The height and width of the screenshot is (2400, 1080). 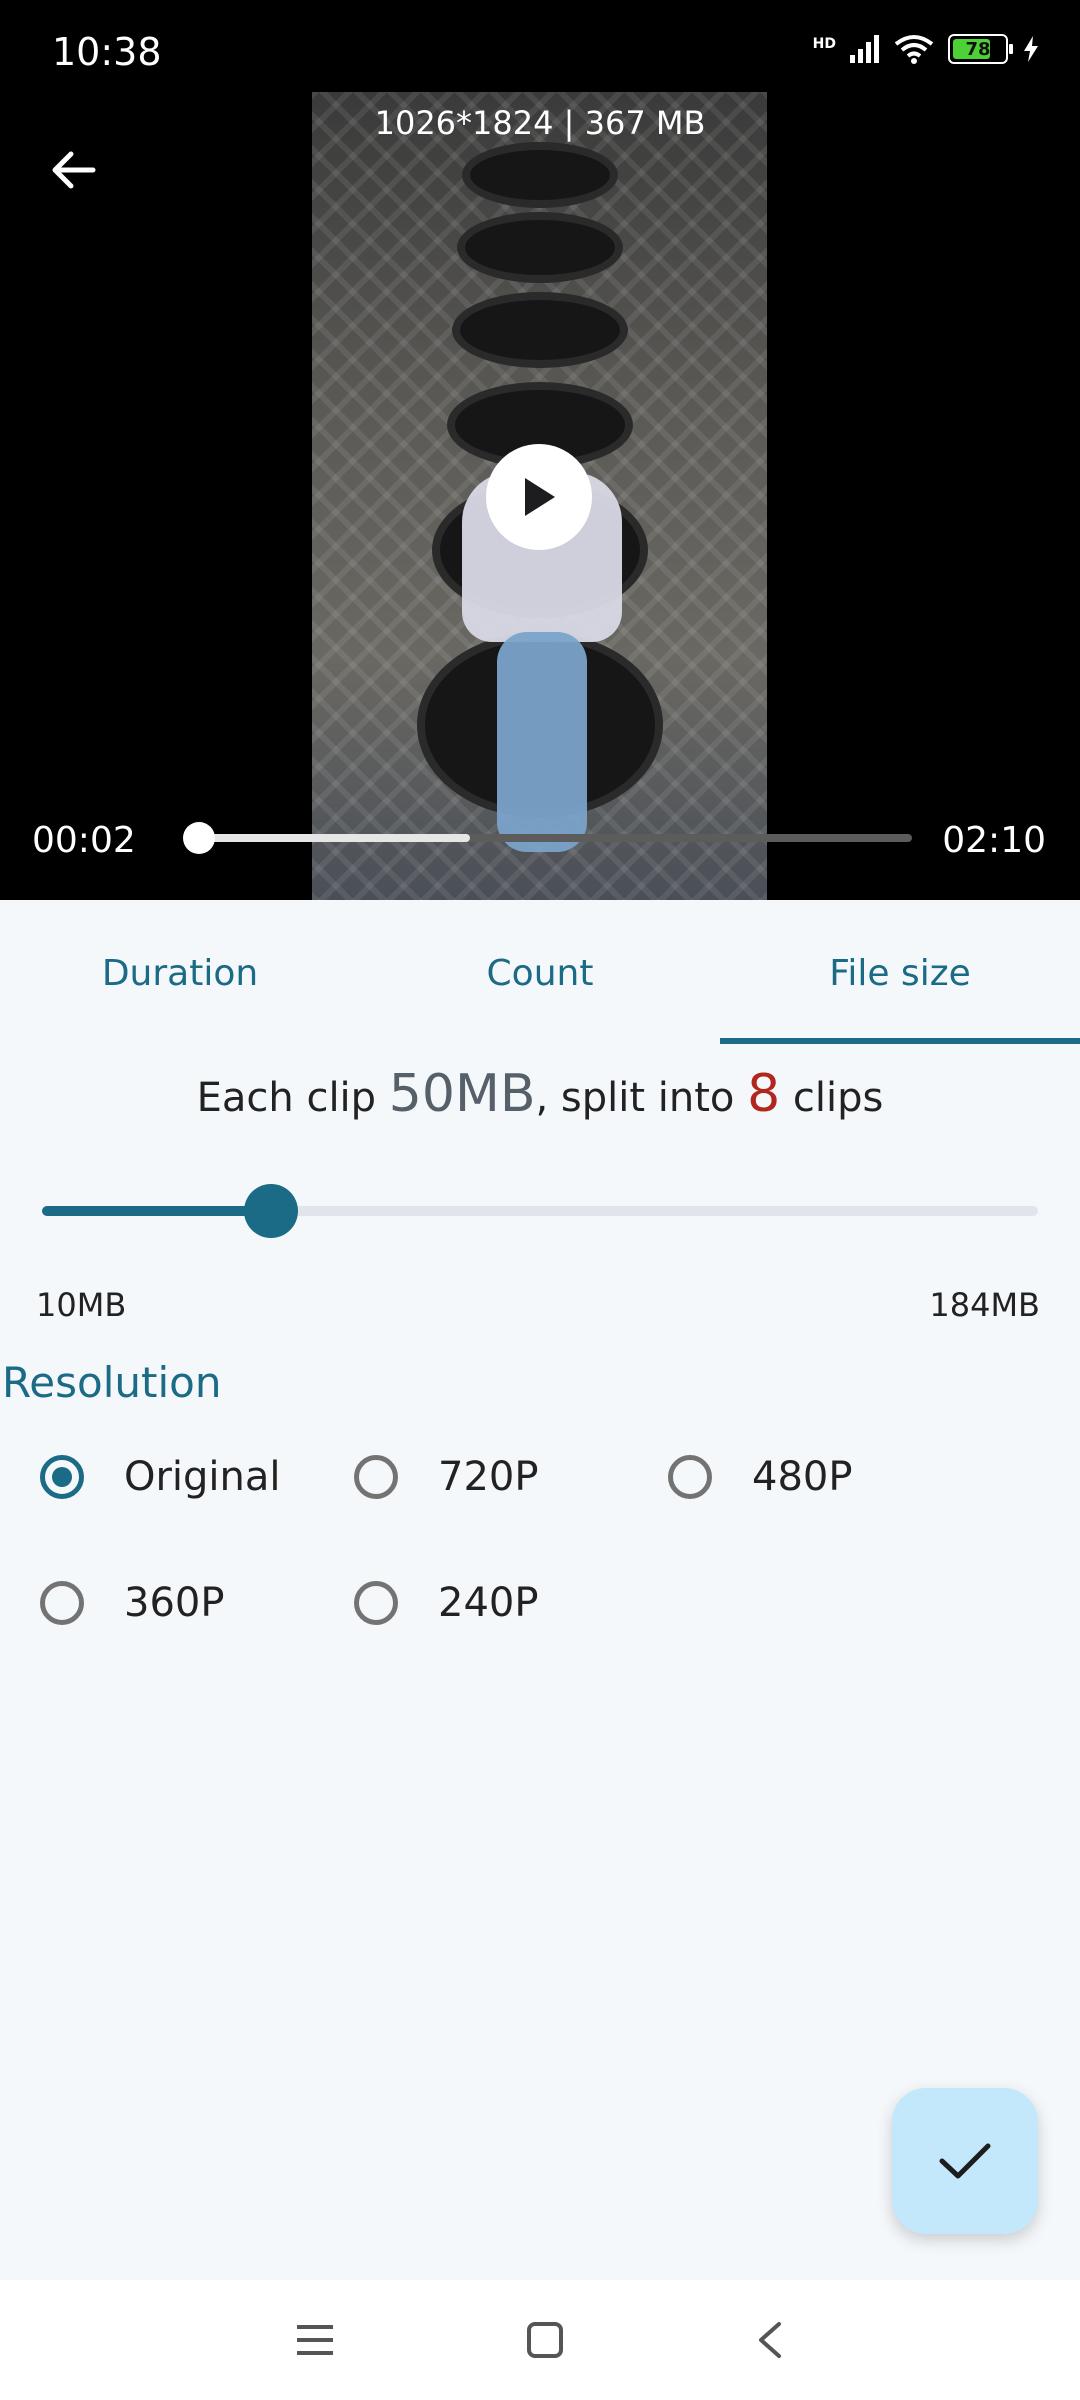 I want to click on radio-360p: 360P, so click(x=132, y=1603).